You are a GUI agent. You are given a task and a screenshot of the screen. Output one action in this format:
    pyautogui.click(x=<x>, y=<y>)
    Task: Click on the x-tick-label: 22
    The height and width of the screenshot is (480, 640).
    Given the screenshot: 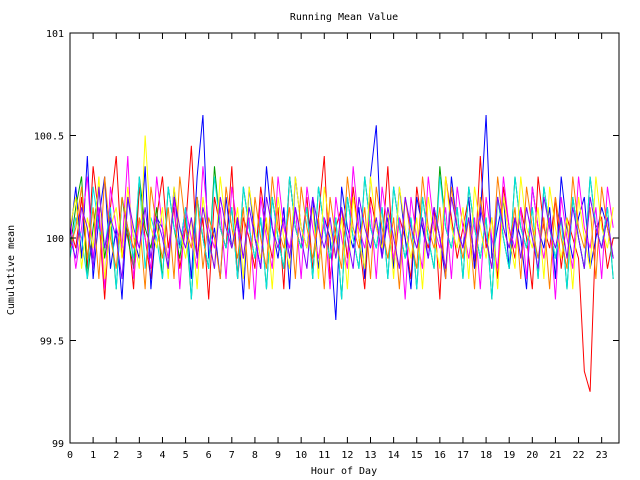 What is the action you would take?
    pyautogui.click(x=579, y=455)
    